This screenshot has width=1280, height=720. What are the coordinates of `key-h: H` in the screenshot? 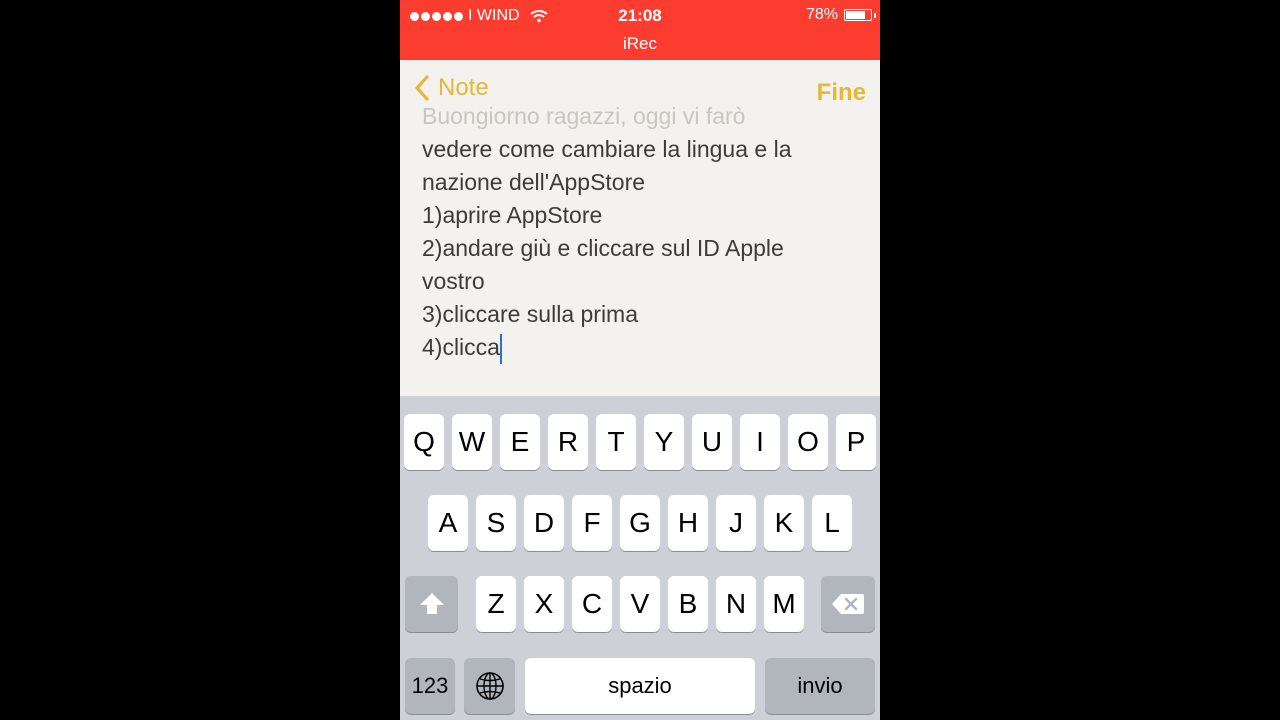 It's located at (688, 523).